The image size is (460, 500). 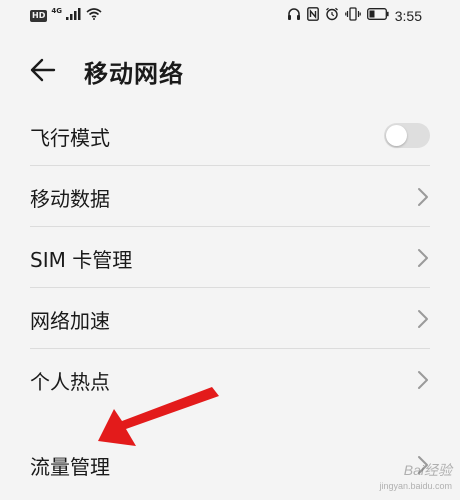 I want to click on setting-label: 飞行模式, so click(x=70, y=138).